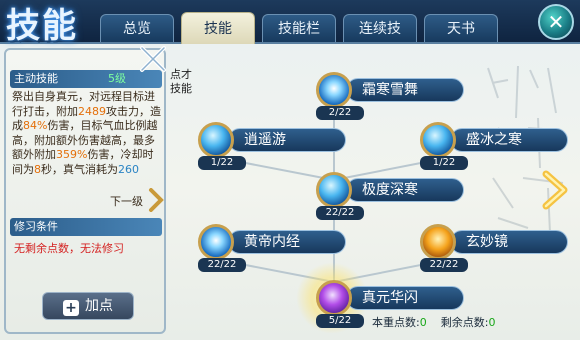 This screenshot has height=340, width=580. I want to click on skill-name: 盛冰之寒, so click(494, 140).